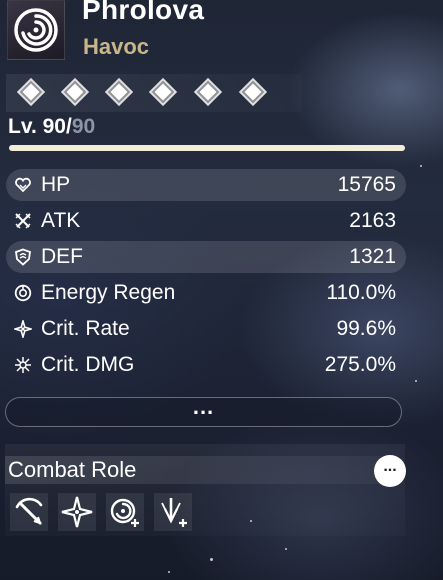  I want to click on stat-row-atk: ATK 2163, so click(206, 221).